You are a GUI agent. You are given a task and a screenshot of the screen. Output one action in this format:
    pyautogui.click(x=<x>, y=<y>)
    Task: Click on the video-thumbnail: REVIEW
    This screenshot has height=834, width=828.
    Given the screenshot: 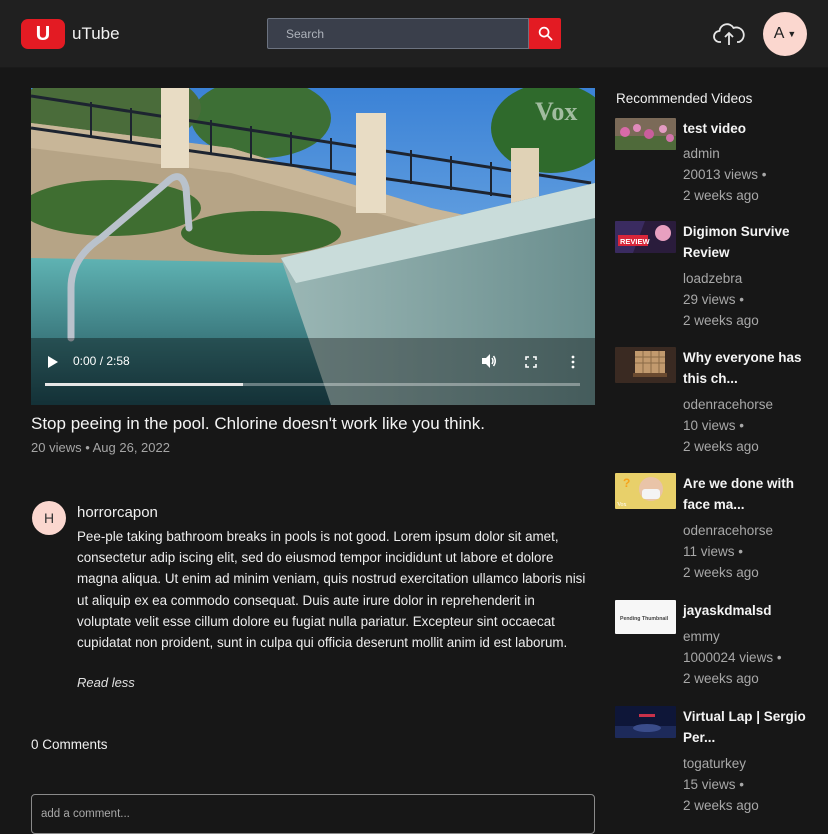 What is the action you would take?
    pyautogui.click(x=645, y=237)
    